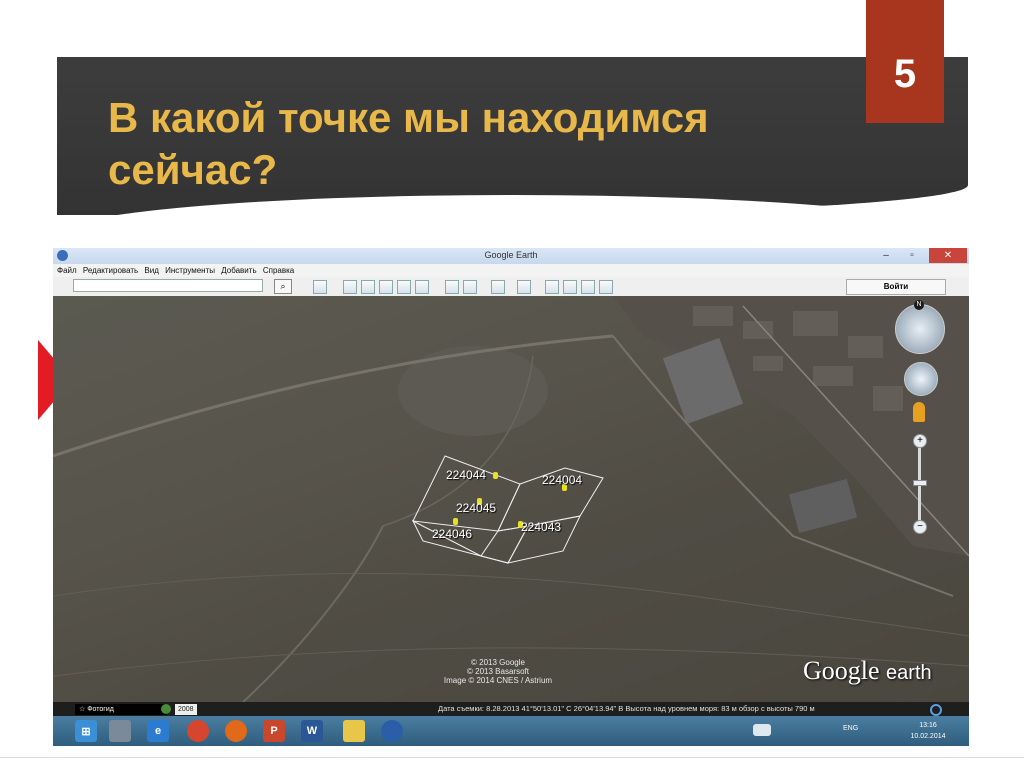 The height and width of the screenshot is (768, 1024). Describe the element at coordinates (151, 270) in the screenshot. I see `menu-view: Вид` at that location.